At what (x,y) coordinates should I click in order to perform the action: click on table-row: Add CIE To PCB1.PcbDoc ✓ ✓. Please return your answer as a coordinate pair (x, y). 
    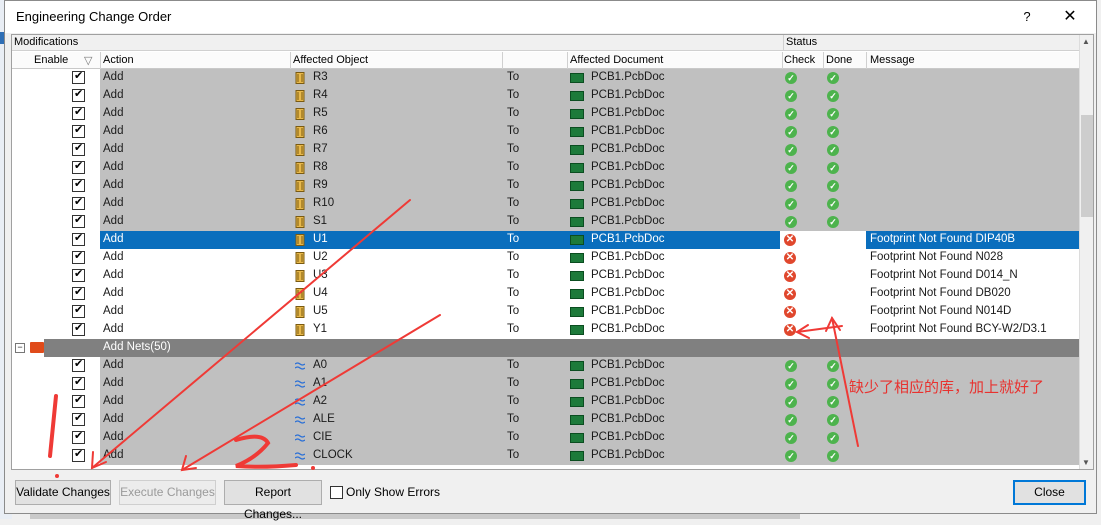
    Looking at the image, I should click on (545, 438).